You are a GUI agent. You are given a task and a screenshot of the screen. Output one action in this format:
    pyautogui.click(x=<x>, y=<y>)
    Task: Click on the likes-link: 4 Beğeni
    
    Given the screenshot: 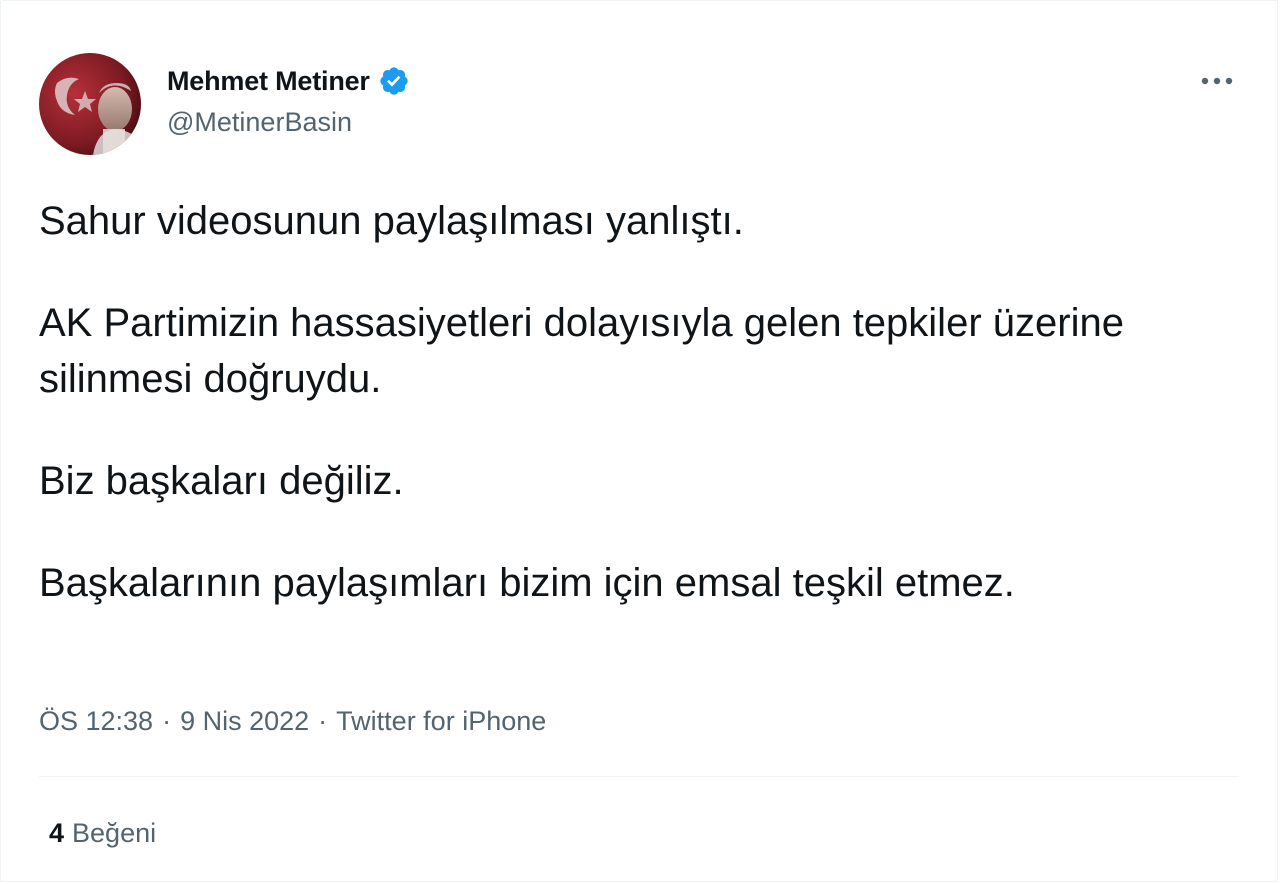 What is the action you would take?
    pyautogui.click(x=102, y=833)
    